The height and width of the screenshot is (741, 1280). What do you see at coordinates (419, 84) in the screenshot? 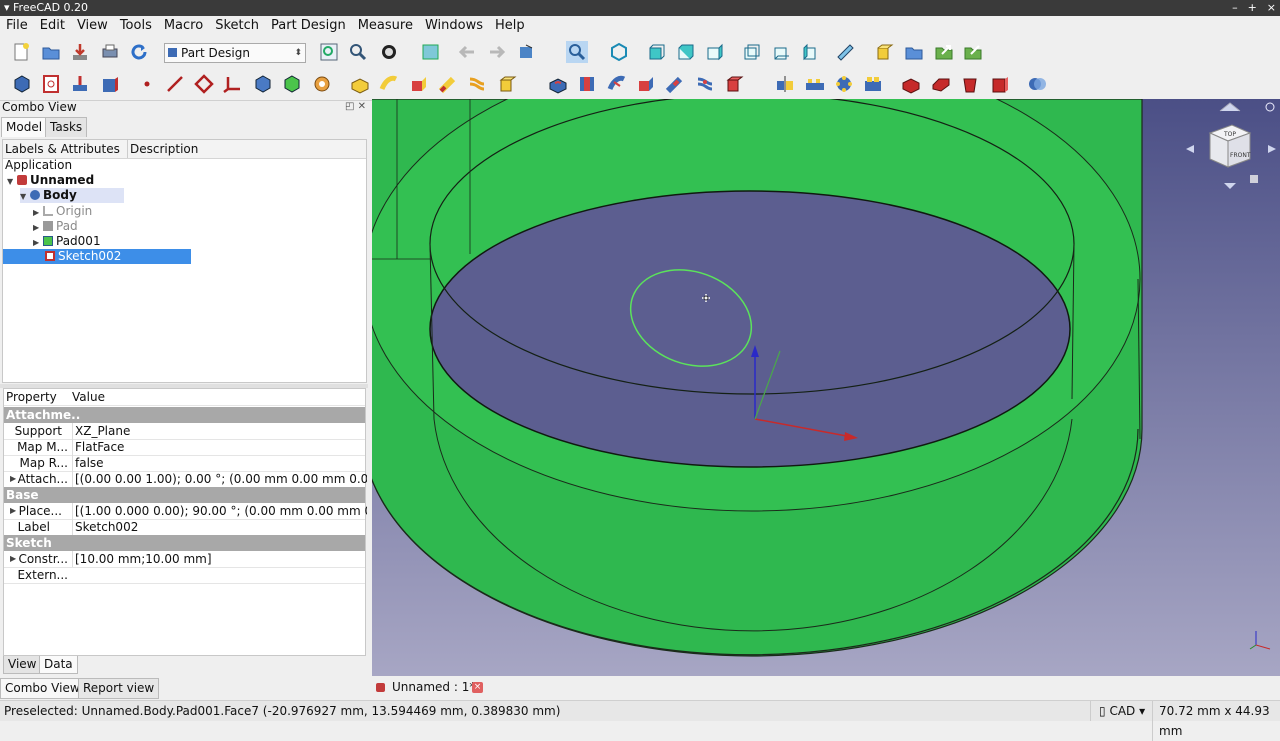
I see `additive-loft-icon` at bounding box center [419, 84].